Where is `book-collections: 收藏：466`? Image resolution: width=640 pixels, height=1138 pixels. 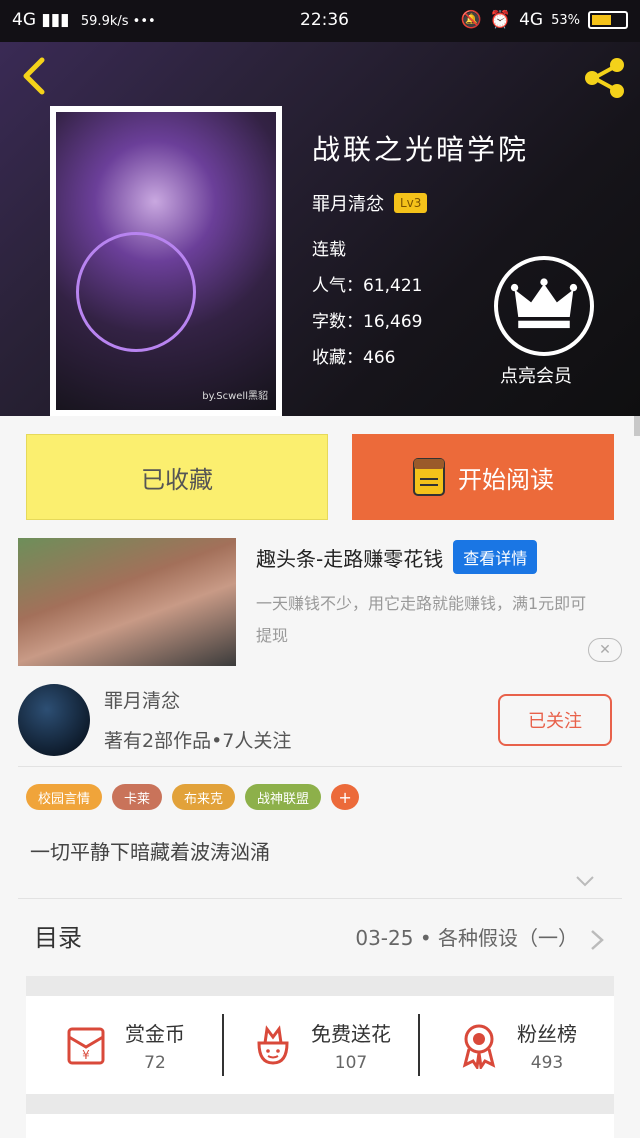
book-collections: 收藏：466 is located at coordinates (354, 358).